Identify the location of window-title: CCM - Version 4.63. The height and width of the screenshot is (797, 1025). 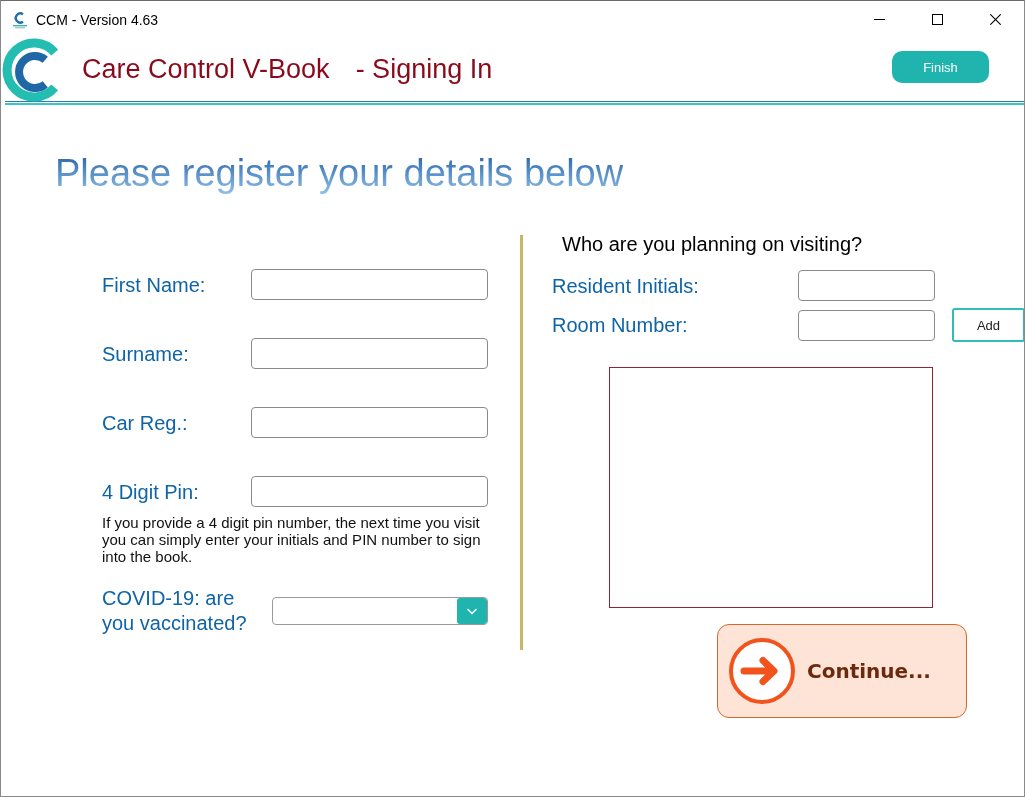
(97, 19).